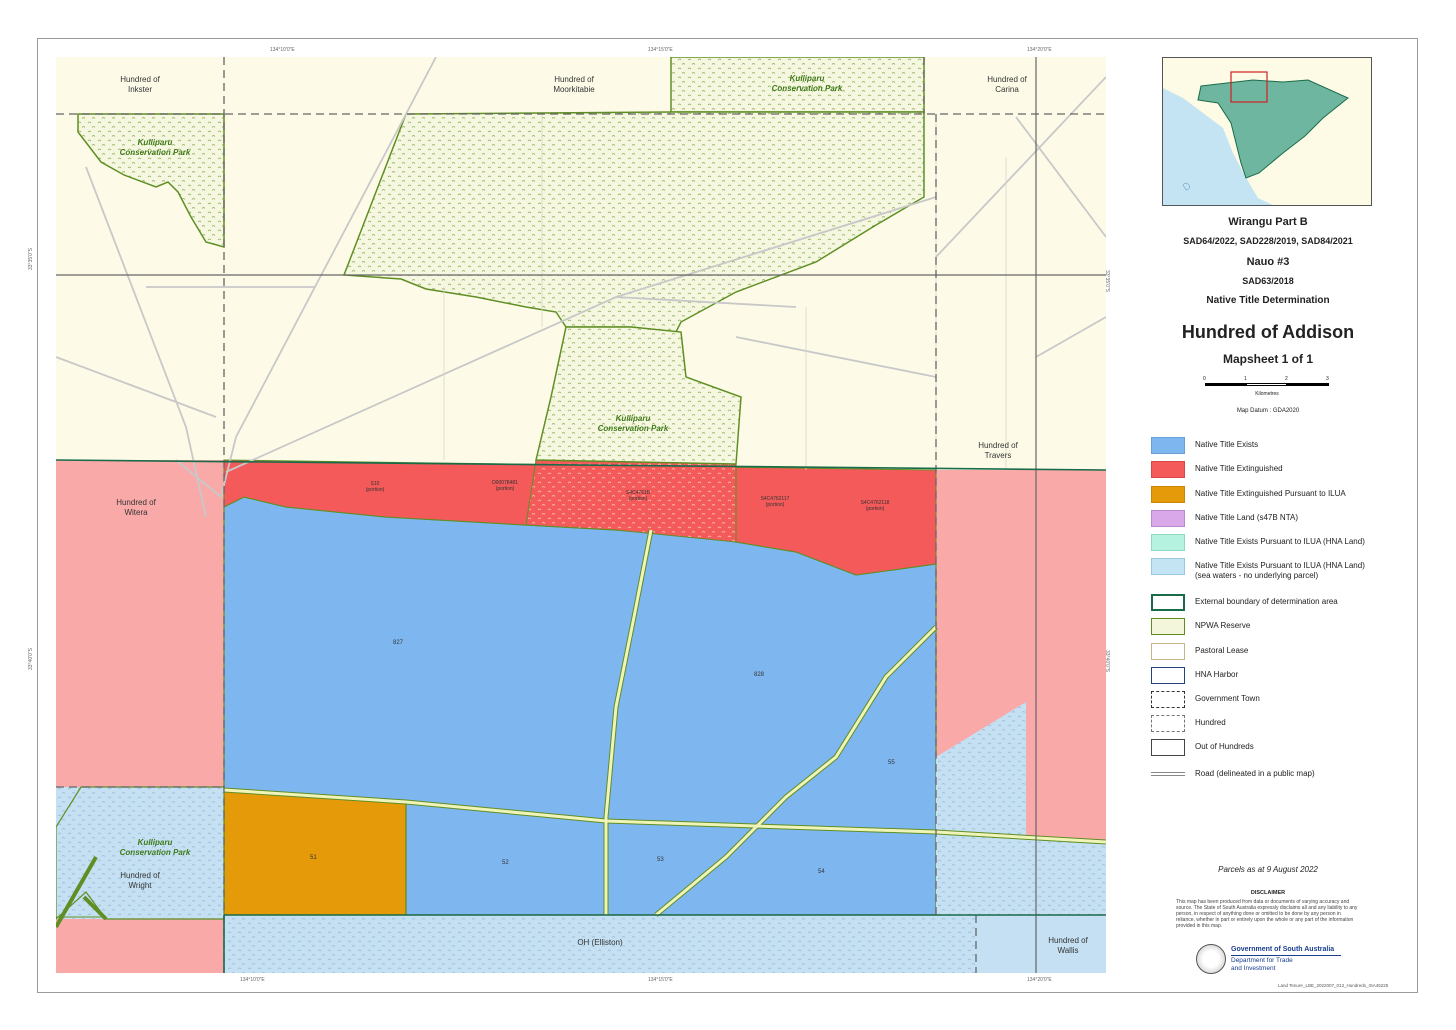 The image size is (1456, 1030). Describe the element at coordinates (398, 643) in the screenshot. I see `parcel-label-827: 827` at that location.